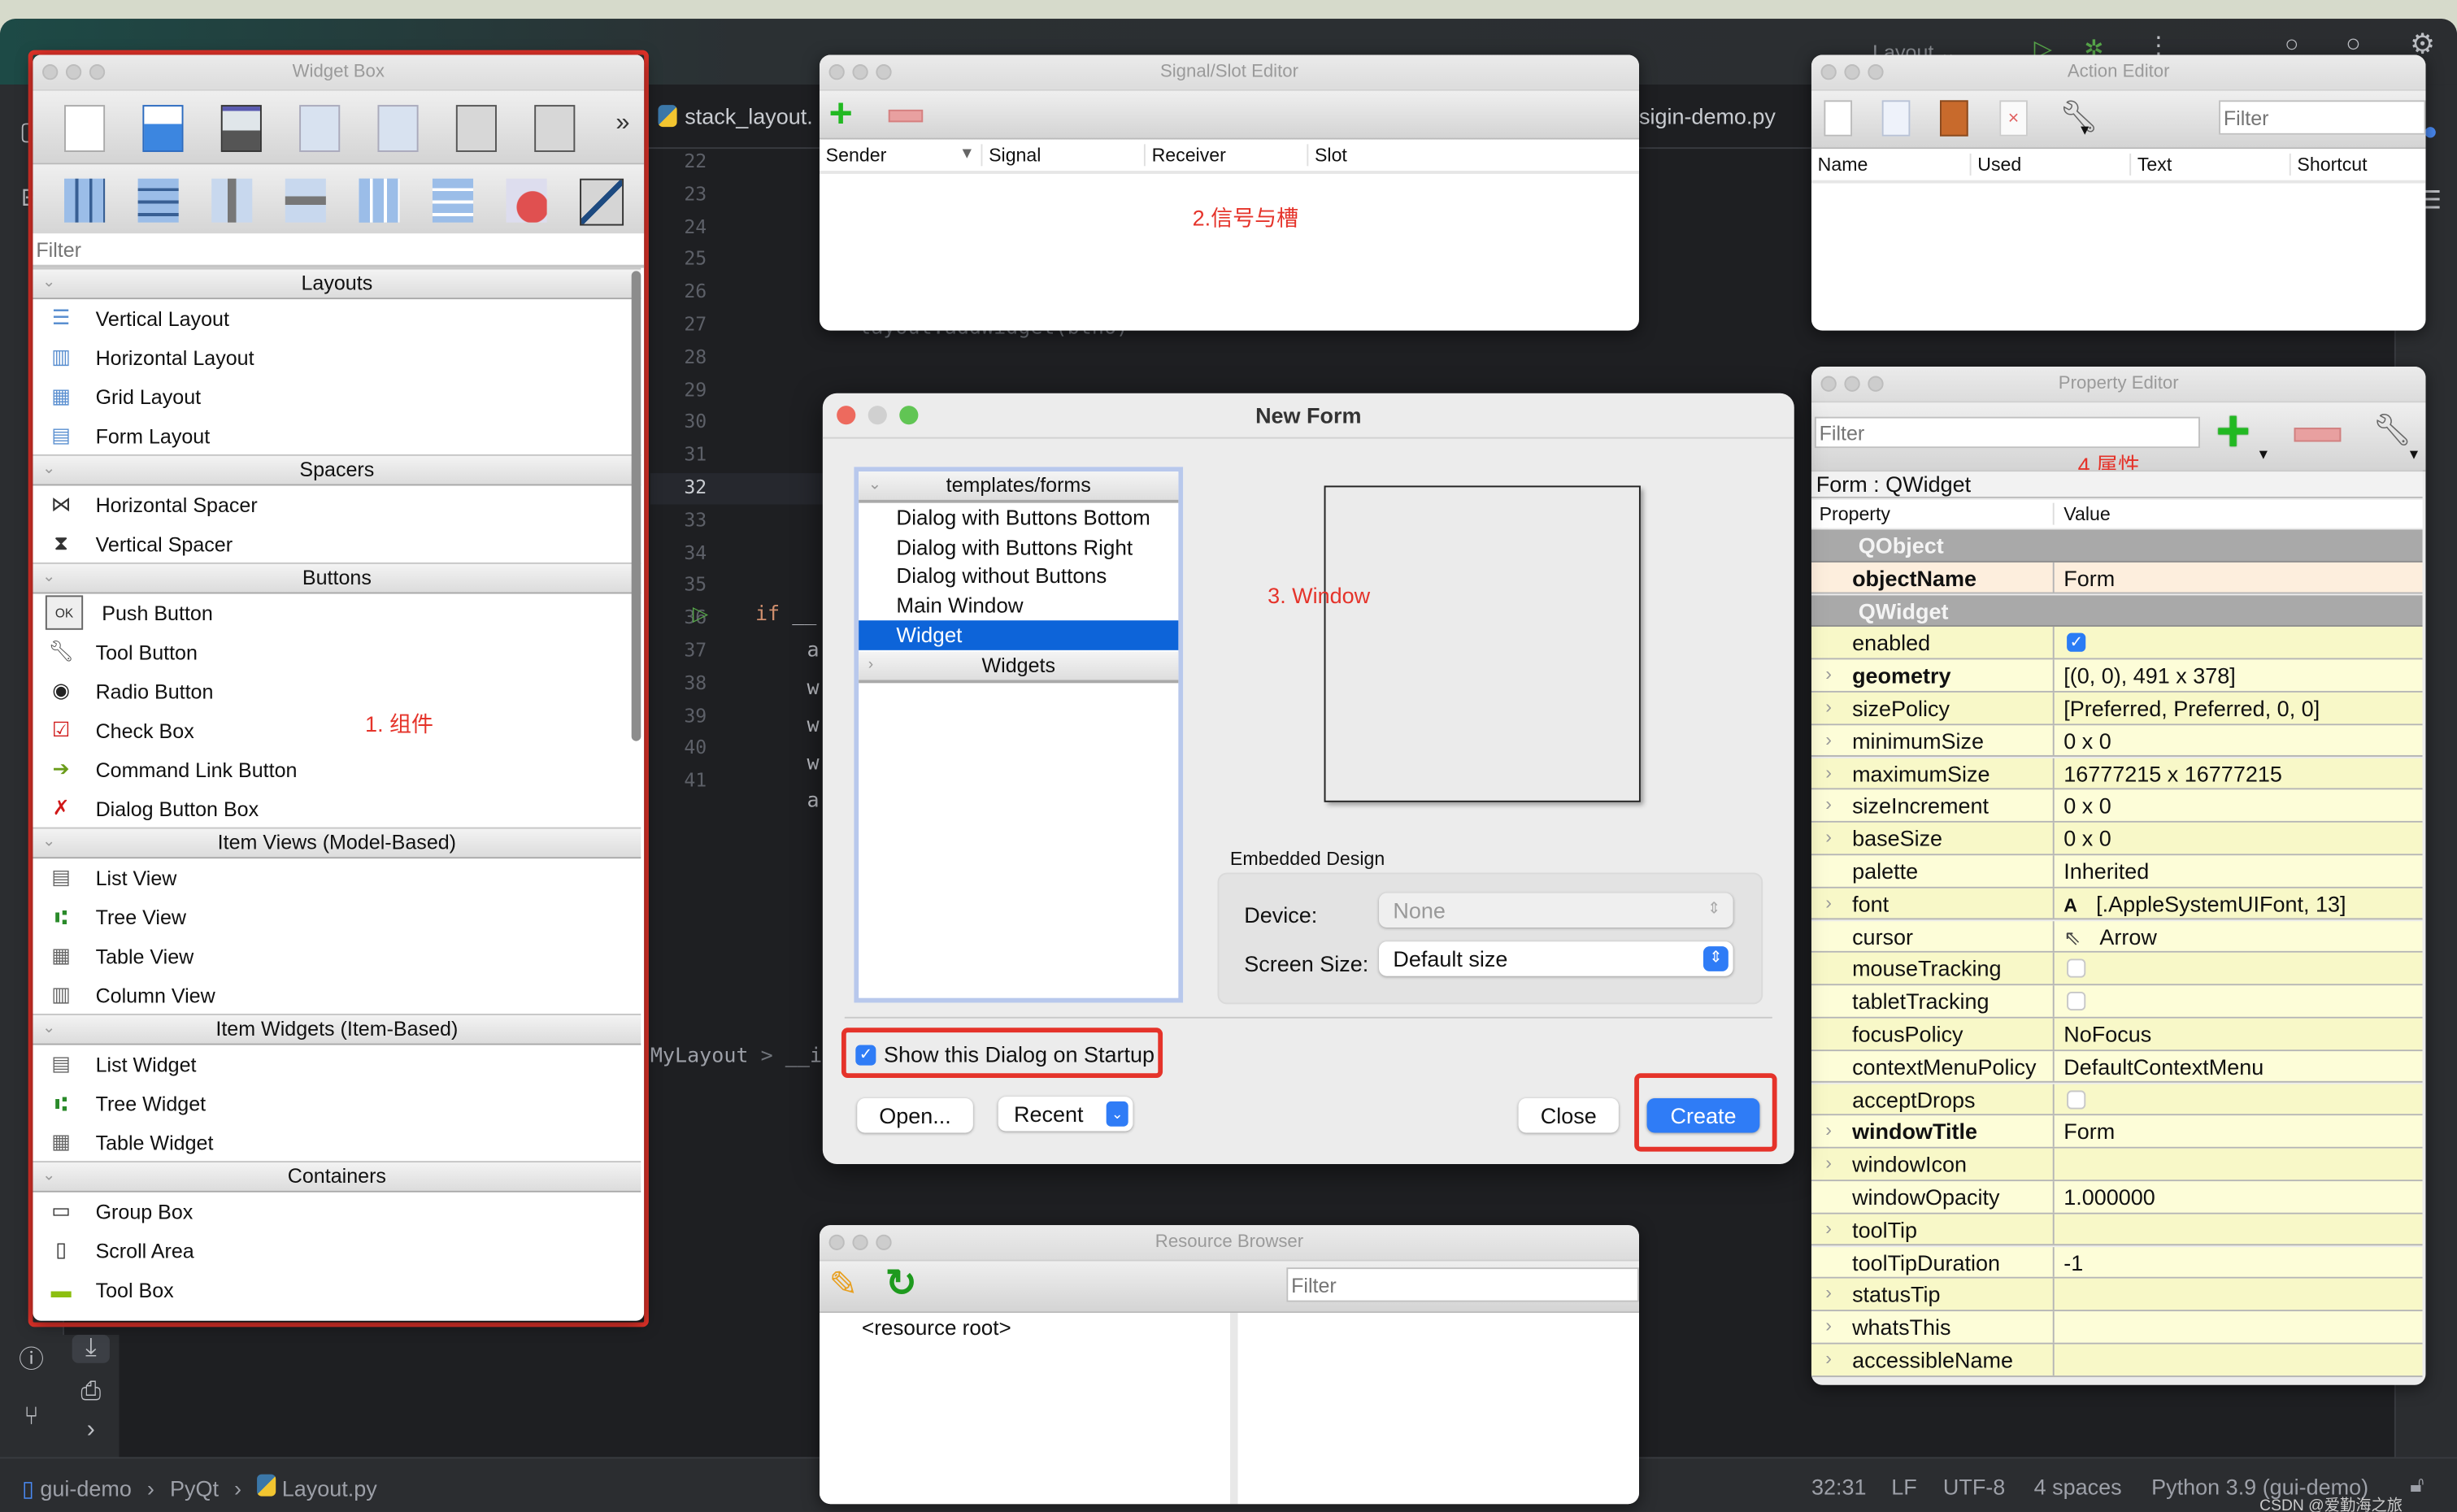  I want to click on property-row-minimumSize: › minimumSize 0 x 0, so click(2117, 741).